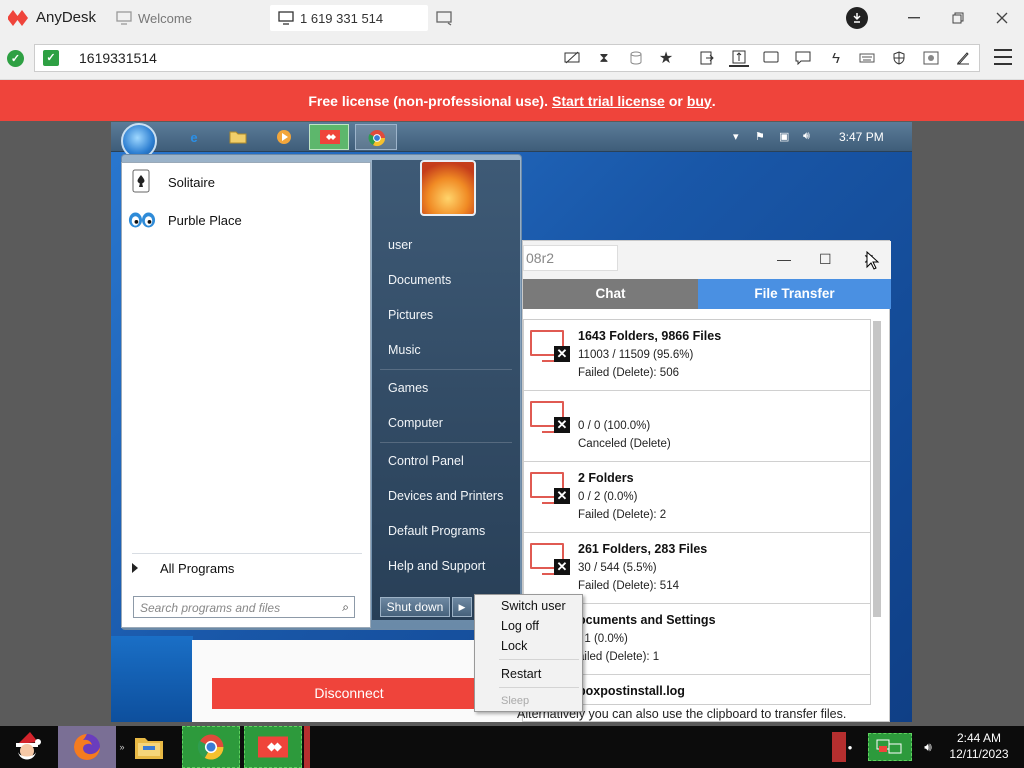  Describe the element at coordinates (273, 747) in the screenshot. I see `anydesk-task` at that location.